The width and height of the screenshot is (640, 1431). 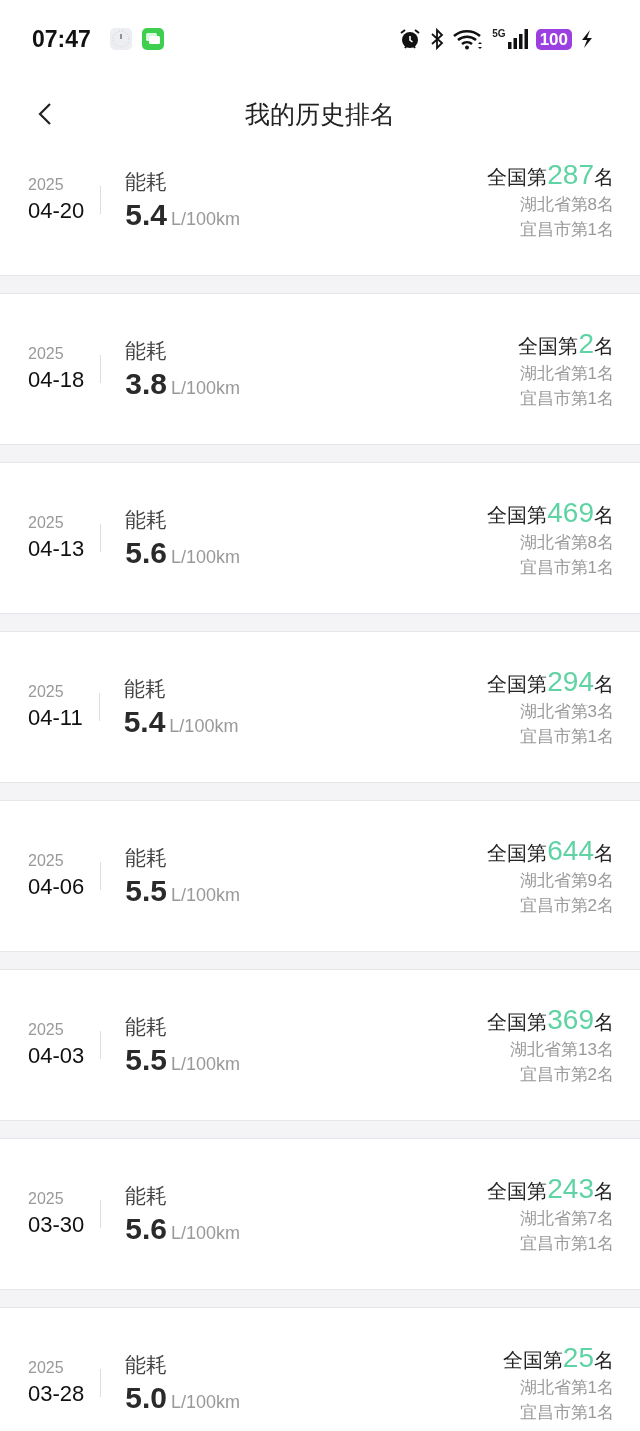 I want to click on ranking-card: 2025 03-30 能耗 5.6 L/100km 全国第243名 湖北省第7名 宜昌市第1名, so click(x=320, y=1214).